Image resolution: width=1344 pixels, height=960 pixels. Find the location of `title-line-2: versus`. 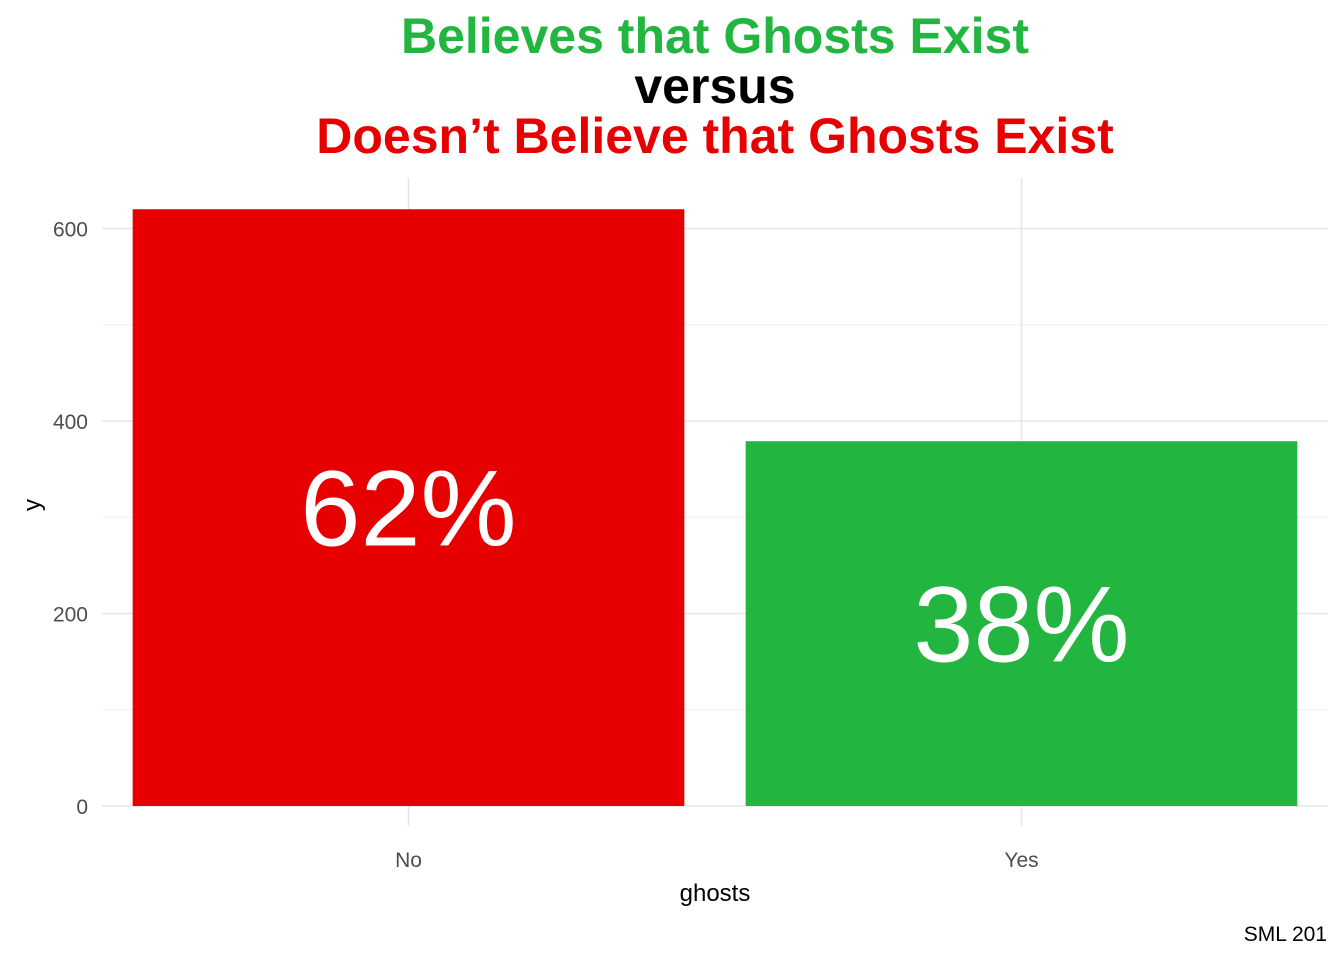

title-line-2: versus is located at coordinates (714, 86).